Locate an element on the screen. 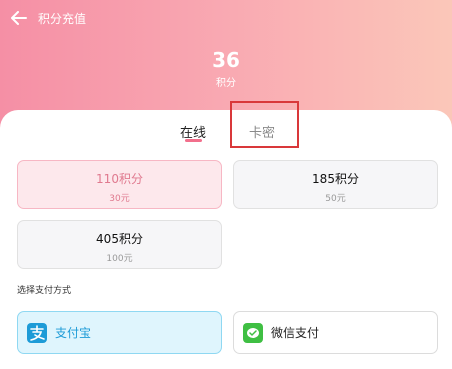  package-price: 50元 is located at coordinates (335, 199).